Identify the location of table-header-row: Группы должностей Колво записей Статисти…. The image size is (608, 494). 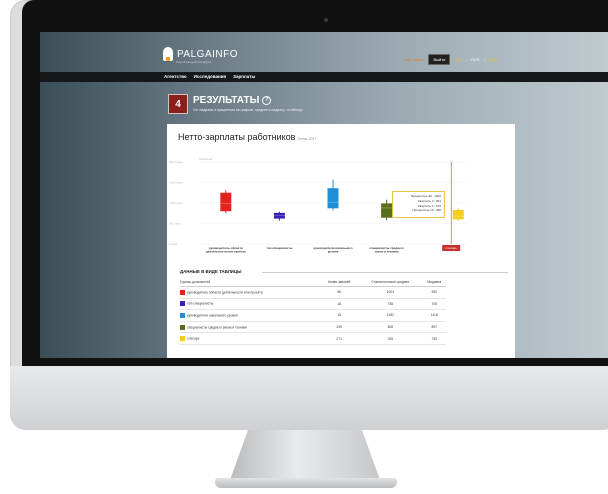
(313, 282).